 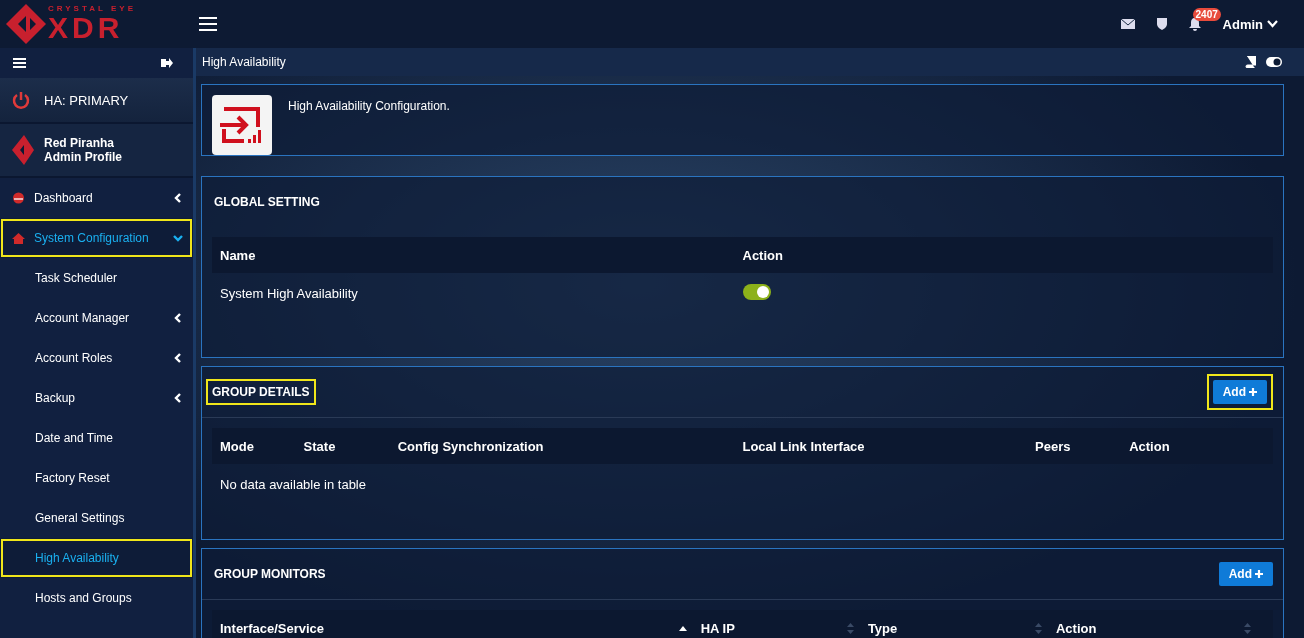 What do you see at coordinates (96, 518) in the screenshot?
I see `sidebar-item: General Settings` at bounding box center [96, 518].